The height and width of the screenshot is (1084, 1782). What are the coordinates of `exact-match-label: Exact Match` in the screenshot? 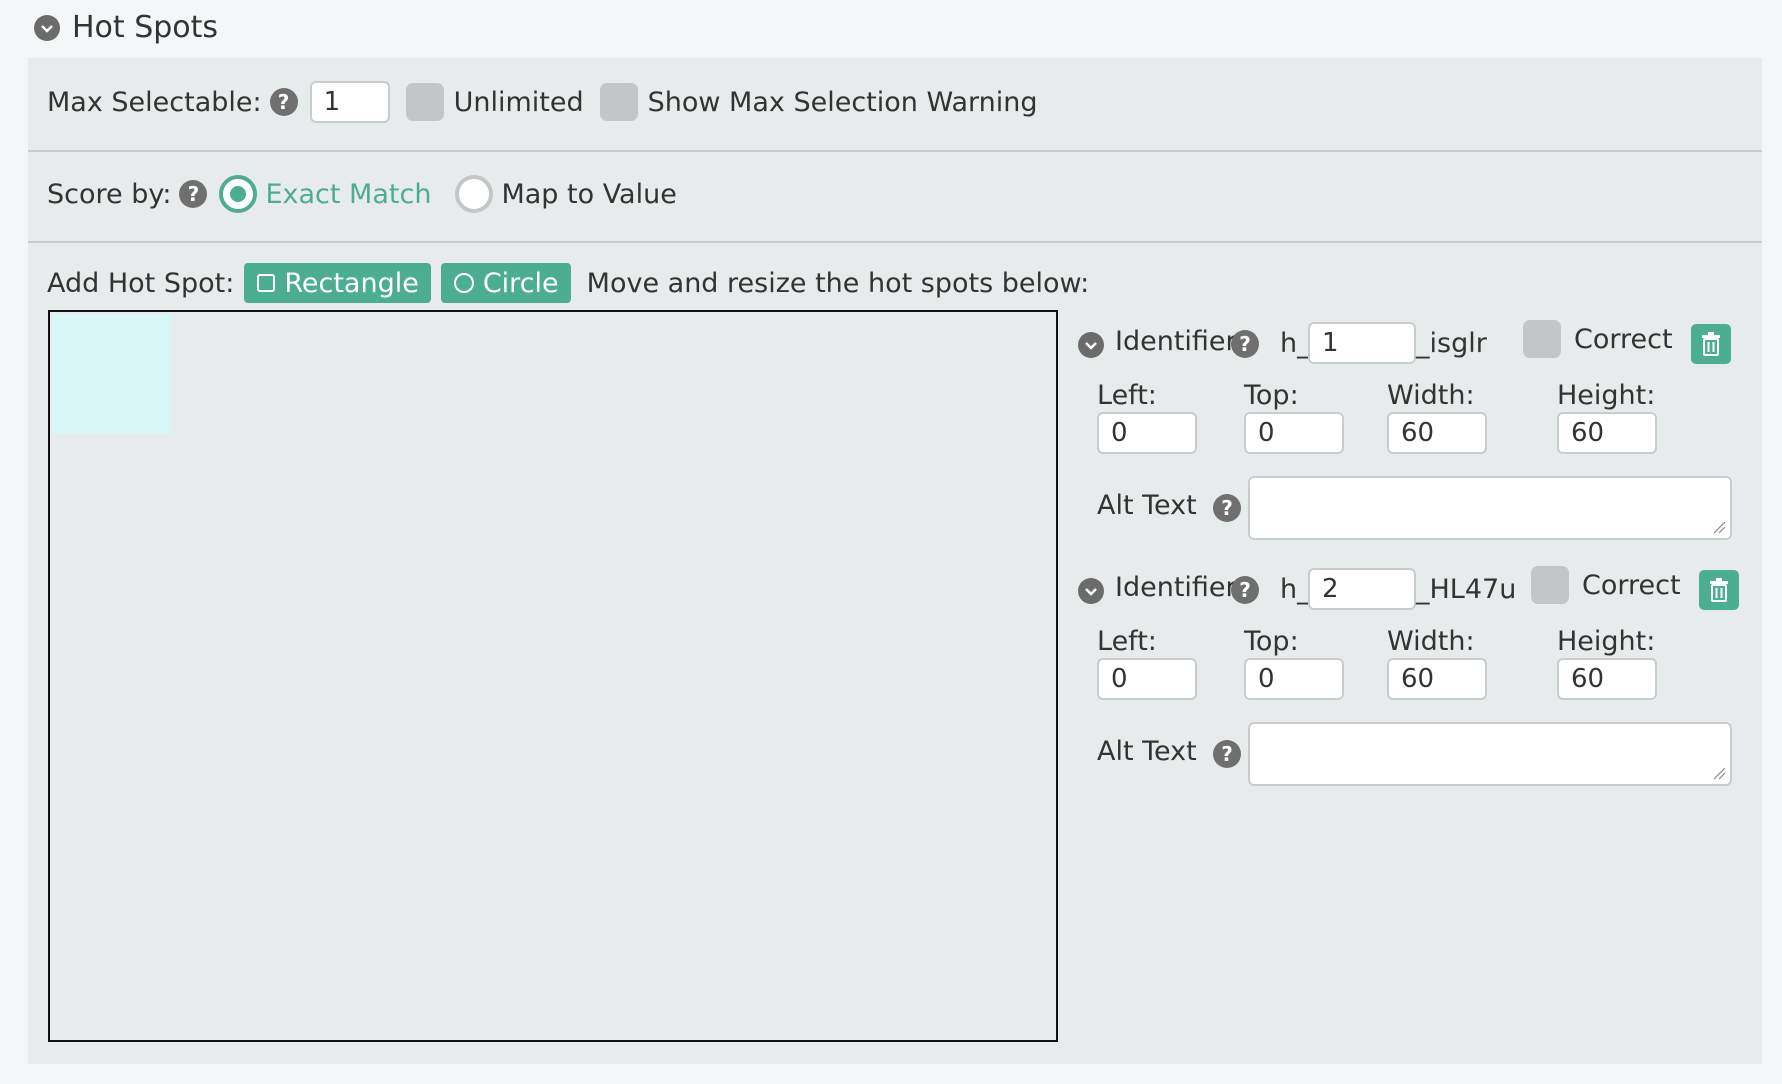 It's located at (348, 194).